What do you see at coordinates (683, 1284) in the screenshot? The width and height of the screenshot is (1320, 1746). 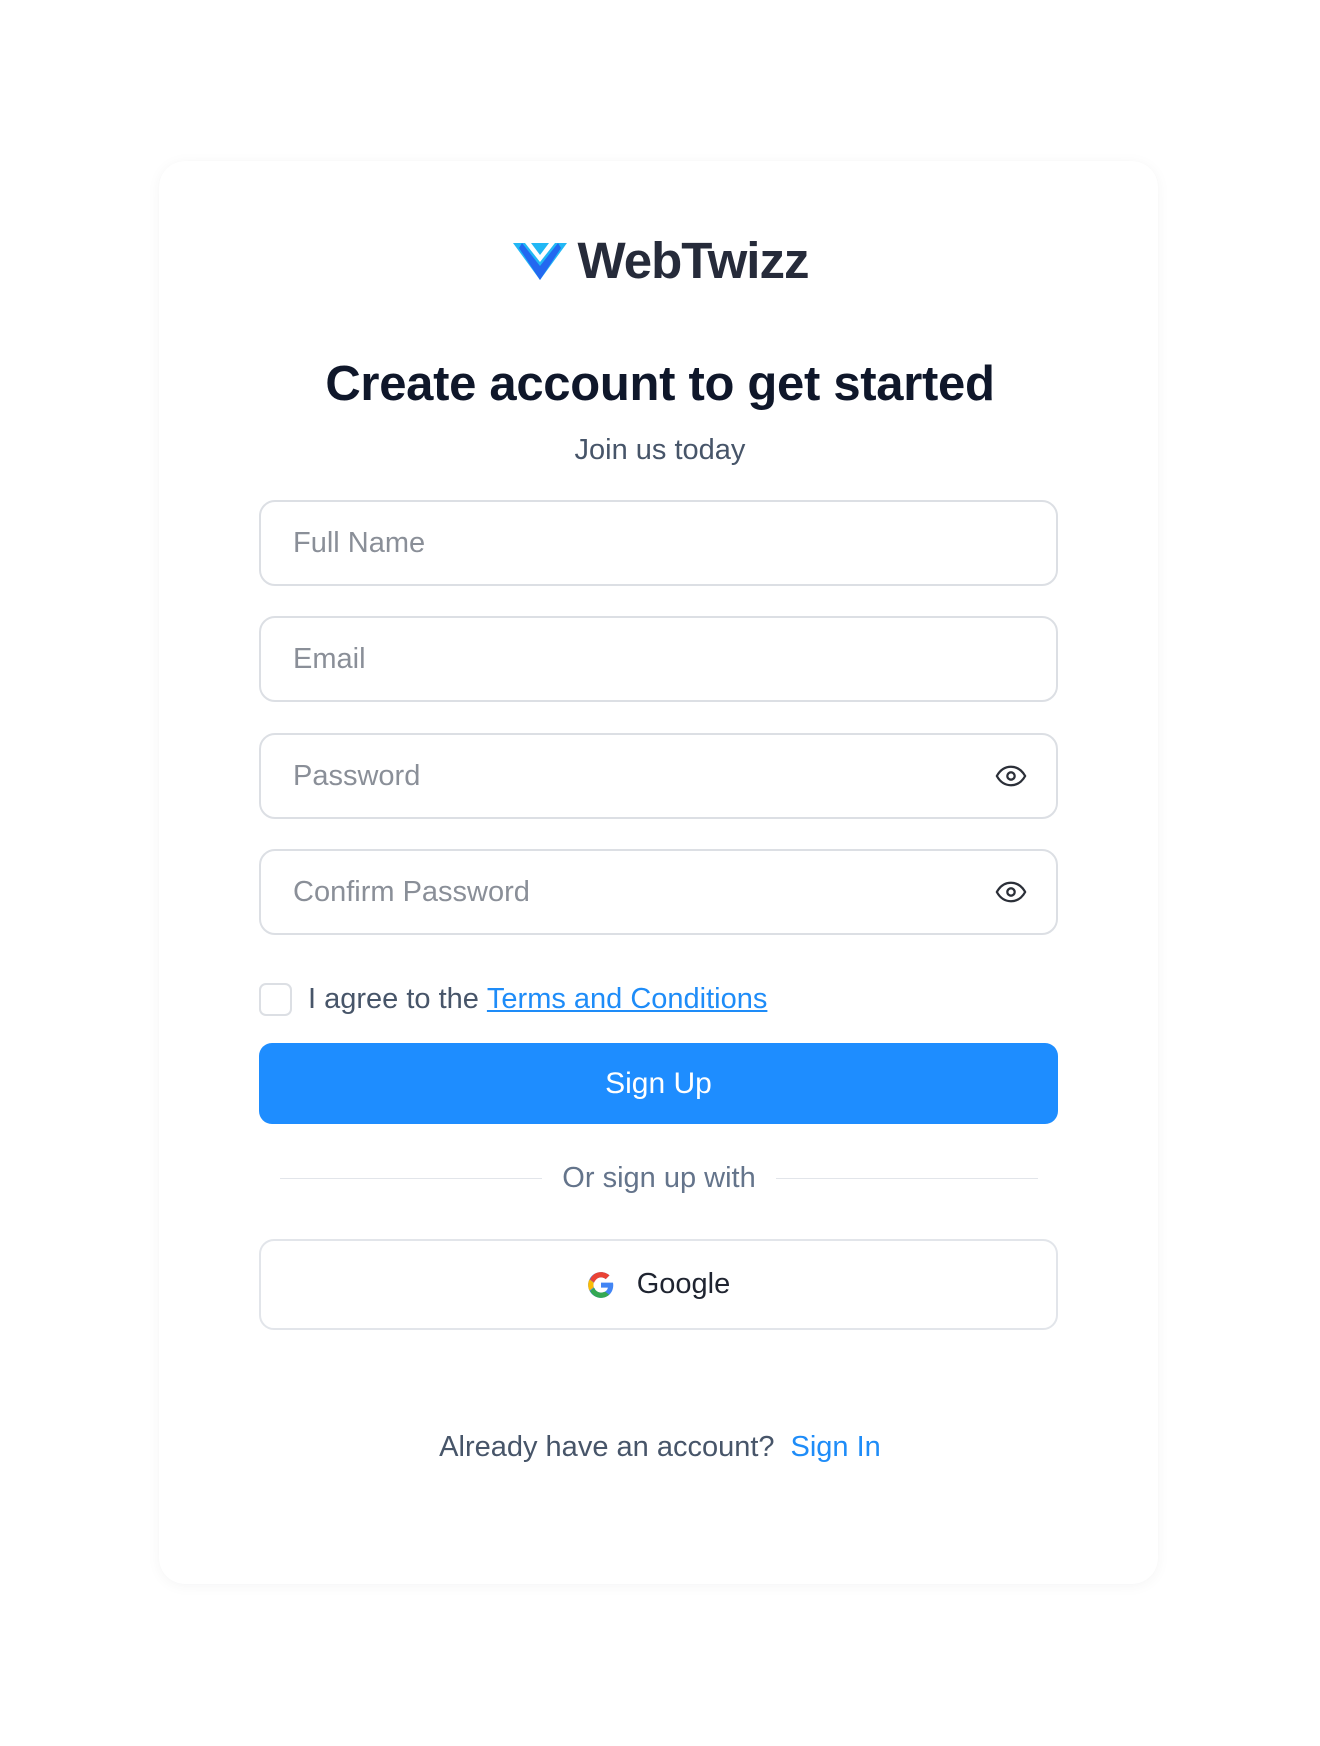 I see `google-label: Google` at bounding box center [683, 1284].